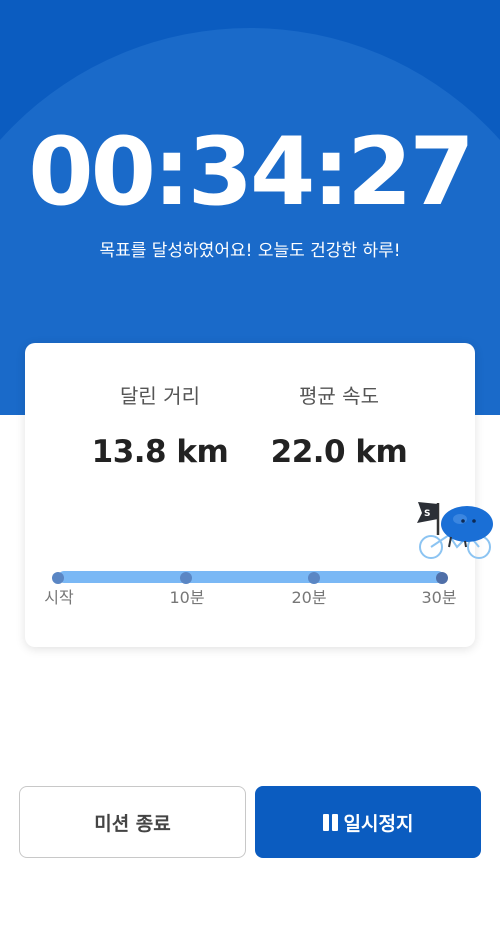 The image size is (500, 931). Describe the element at coordinates (250, 251) in the screenshot. I see `goal-message: 목표를 달성하였어요! 오늘도 건강한 하루!` at that location.